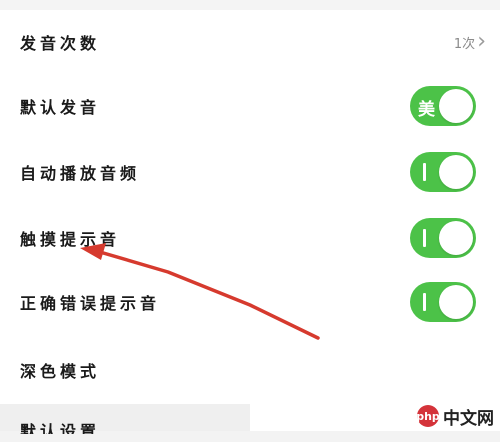  What do you see at coordinates (90, 303) in the screenshot?
I see `setting-label: 正确错误提示音` at bounding box center [90, 303].